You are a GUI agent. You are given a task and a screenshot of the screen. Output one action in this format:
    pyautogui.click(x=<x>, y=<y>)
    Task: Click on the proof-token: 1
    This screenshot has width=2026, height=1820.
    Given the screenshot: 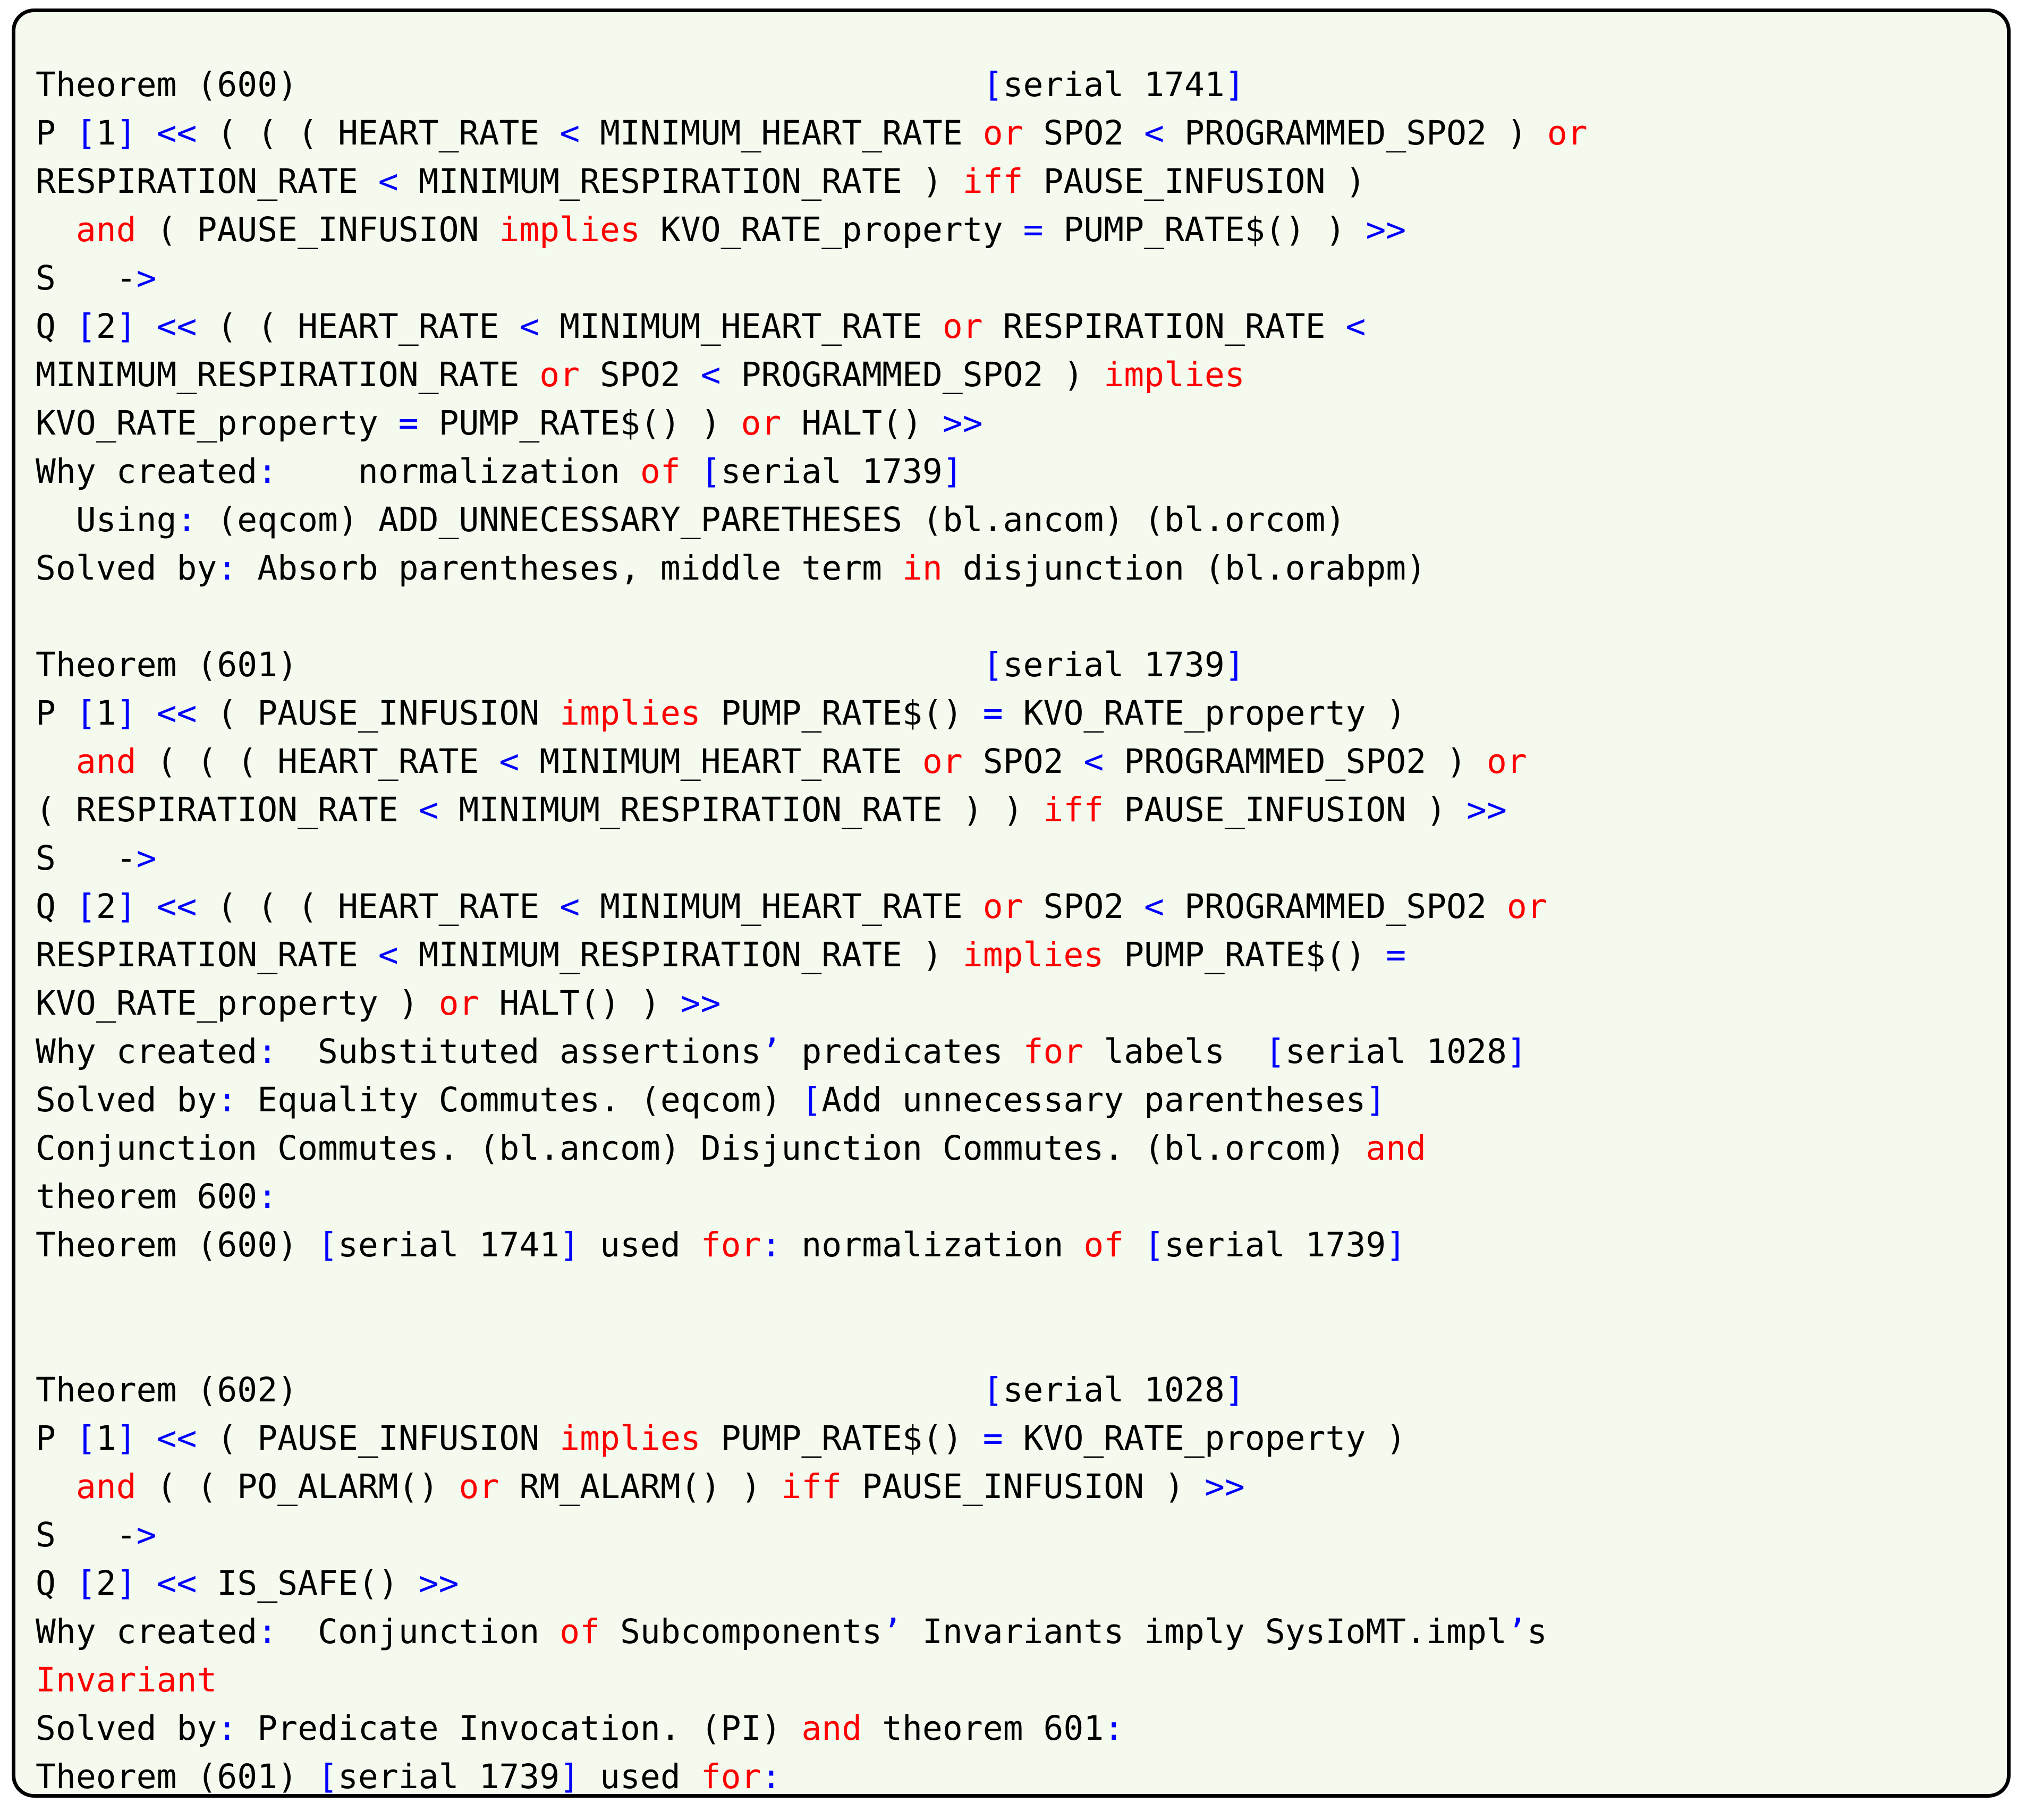 What is the action you would take?
    pyautogui.click(x=106, y=1438)
    